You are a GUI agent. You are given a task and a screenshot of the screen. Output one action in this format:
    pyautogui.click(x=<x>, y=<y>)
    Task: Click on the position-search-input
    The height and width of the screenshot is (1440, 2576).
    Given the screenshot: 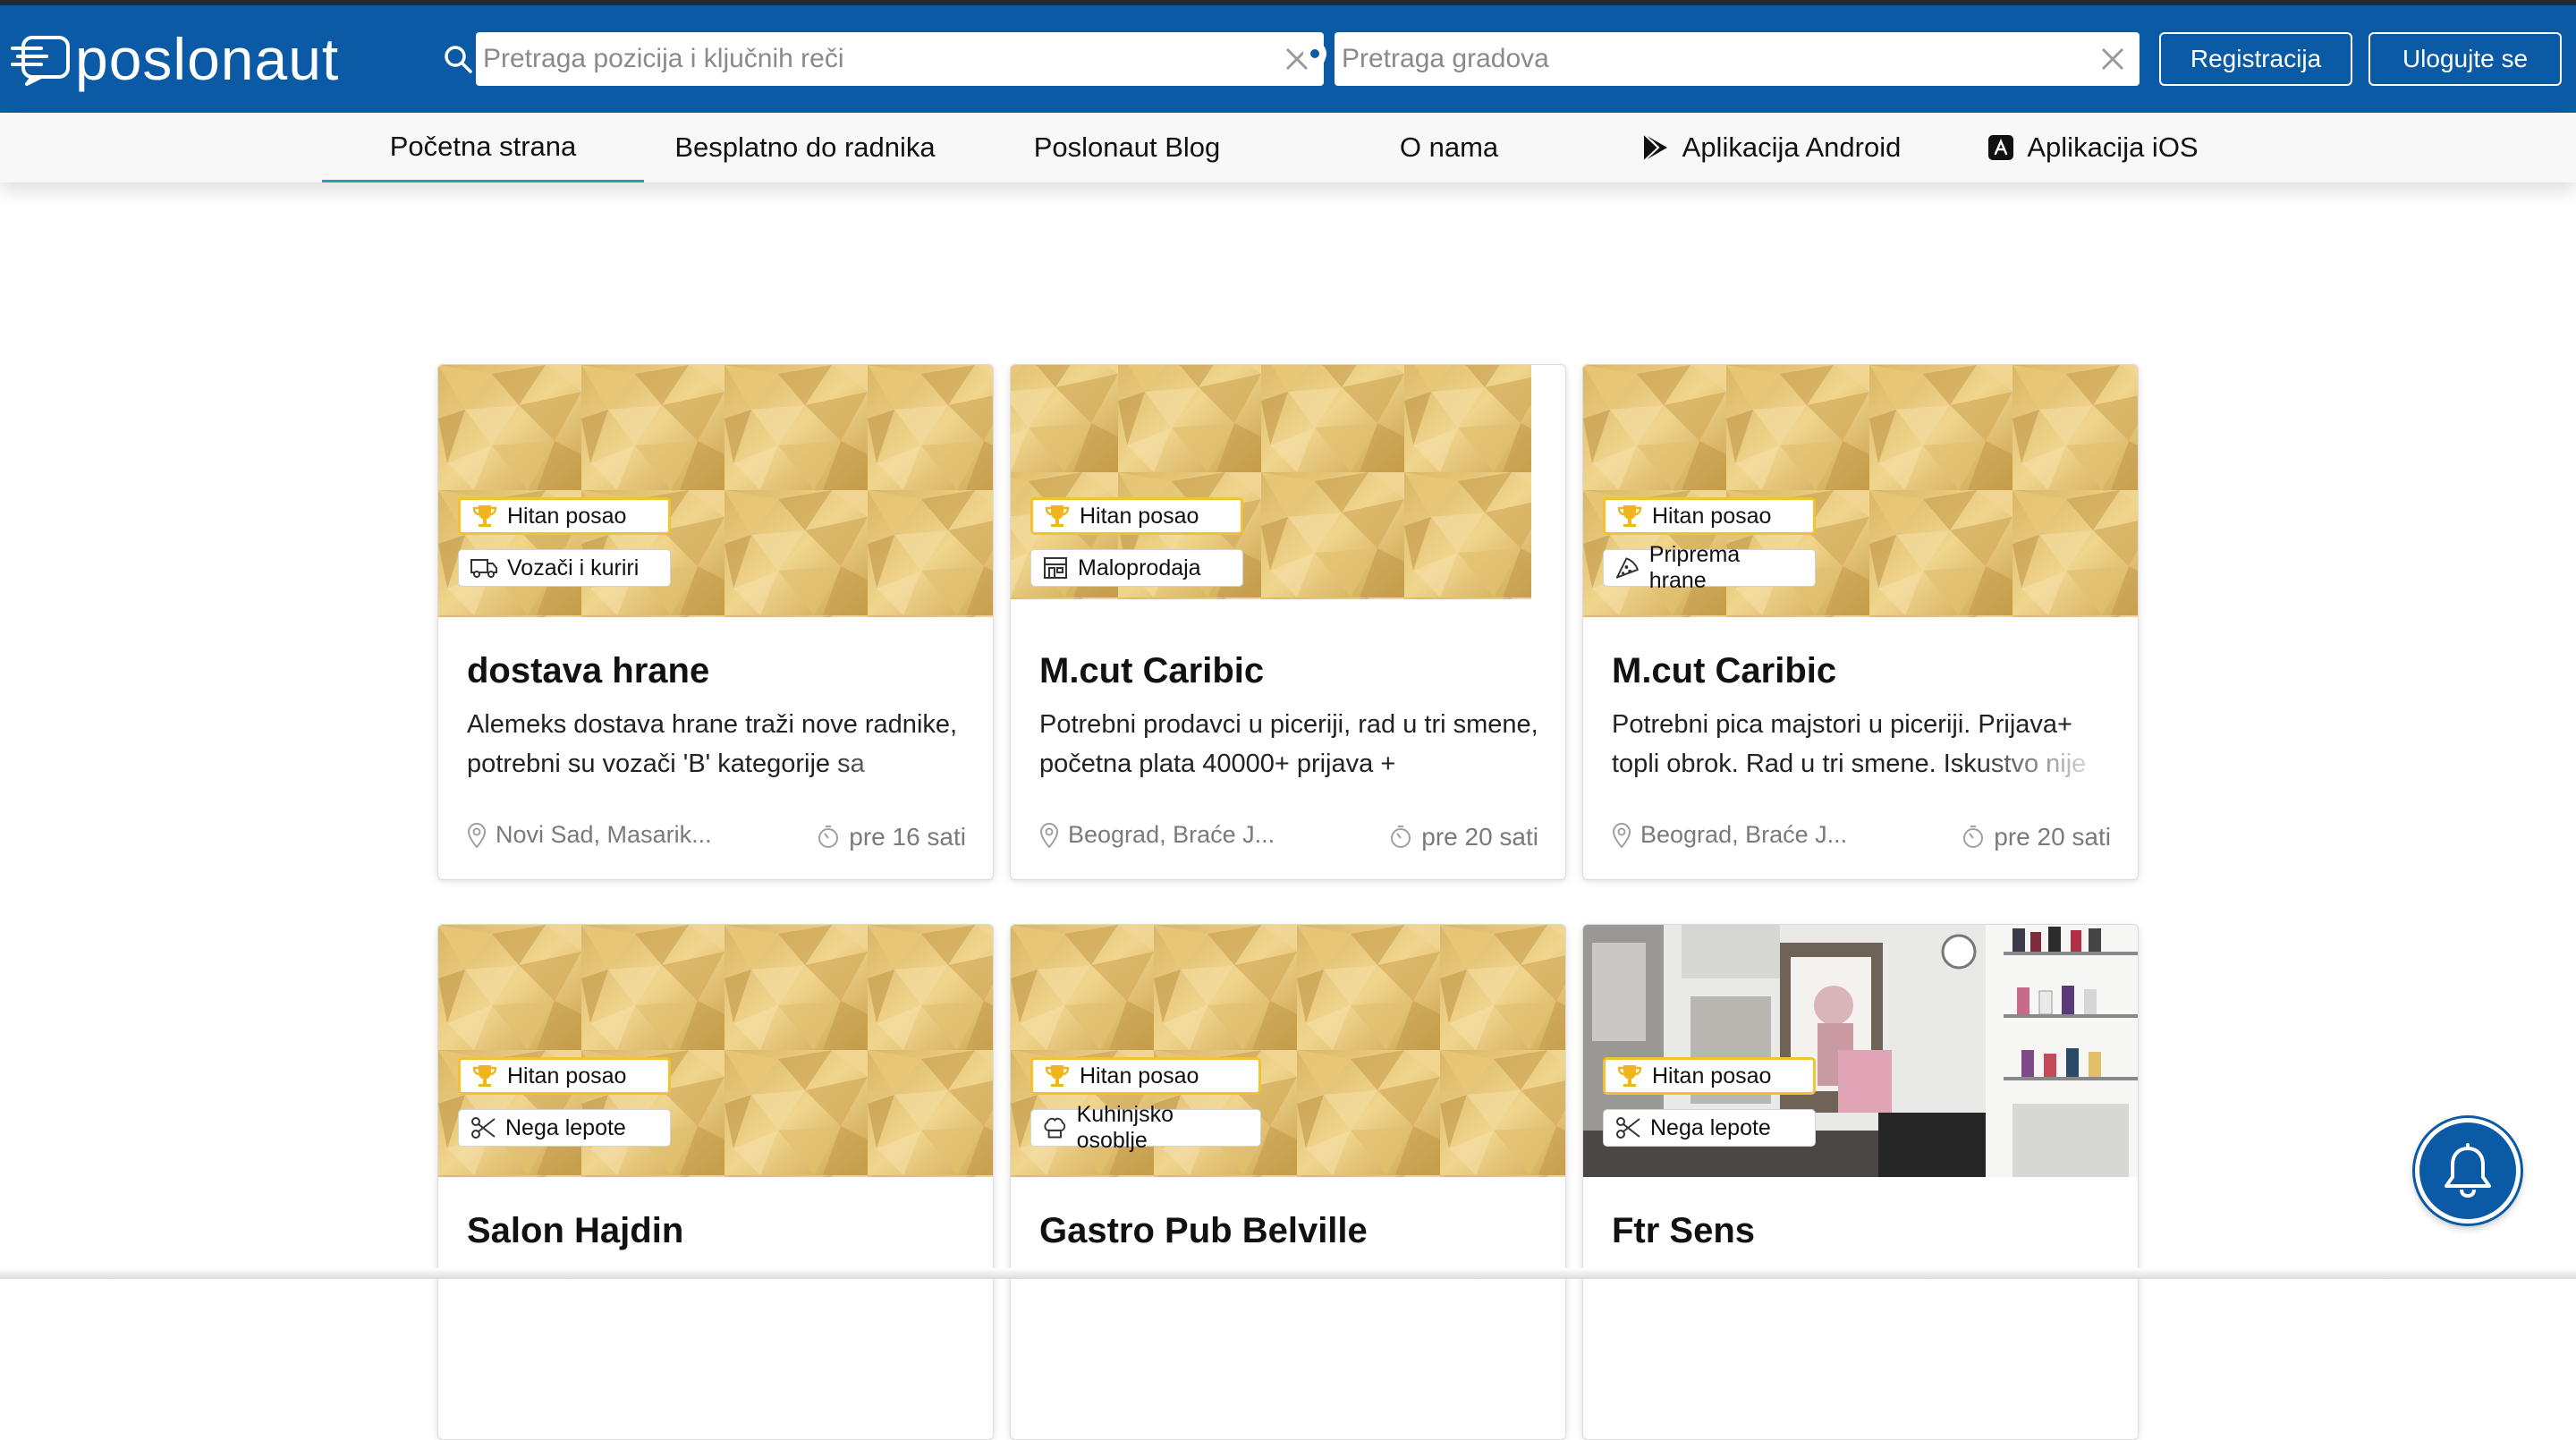 What is the action you would take?
    pyautogui.click(x=900, y=59)
    